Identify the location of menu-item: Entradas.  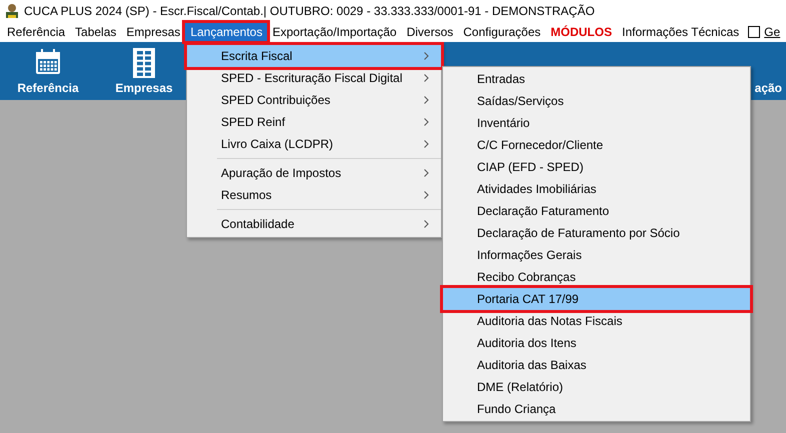
(596, 79).